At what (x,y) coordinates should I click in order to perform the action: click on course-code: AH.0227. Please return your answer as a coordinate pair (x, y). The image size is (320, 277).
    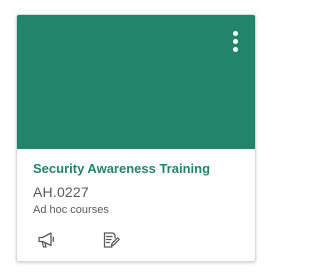
    Looking at the image, I should click on (61, 192).